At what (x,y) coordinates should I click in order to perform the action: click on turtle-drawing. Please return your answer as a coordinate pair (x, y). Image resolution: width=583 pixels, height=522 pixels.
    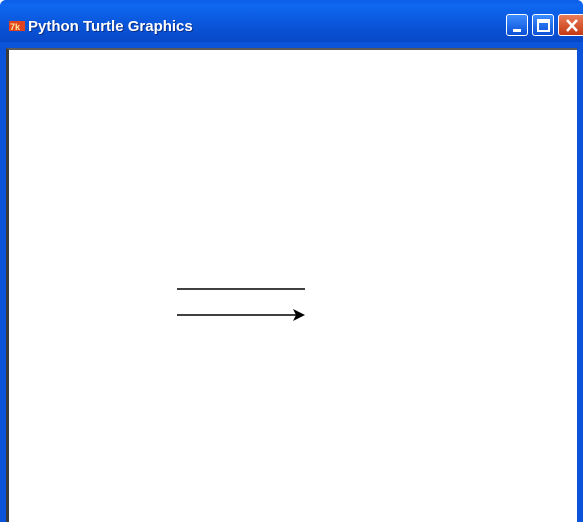
    Looking at the image, I should click on (241, 304).